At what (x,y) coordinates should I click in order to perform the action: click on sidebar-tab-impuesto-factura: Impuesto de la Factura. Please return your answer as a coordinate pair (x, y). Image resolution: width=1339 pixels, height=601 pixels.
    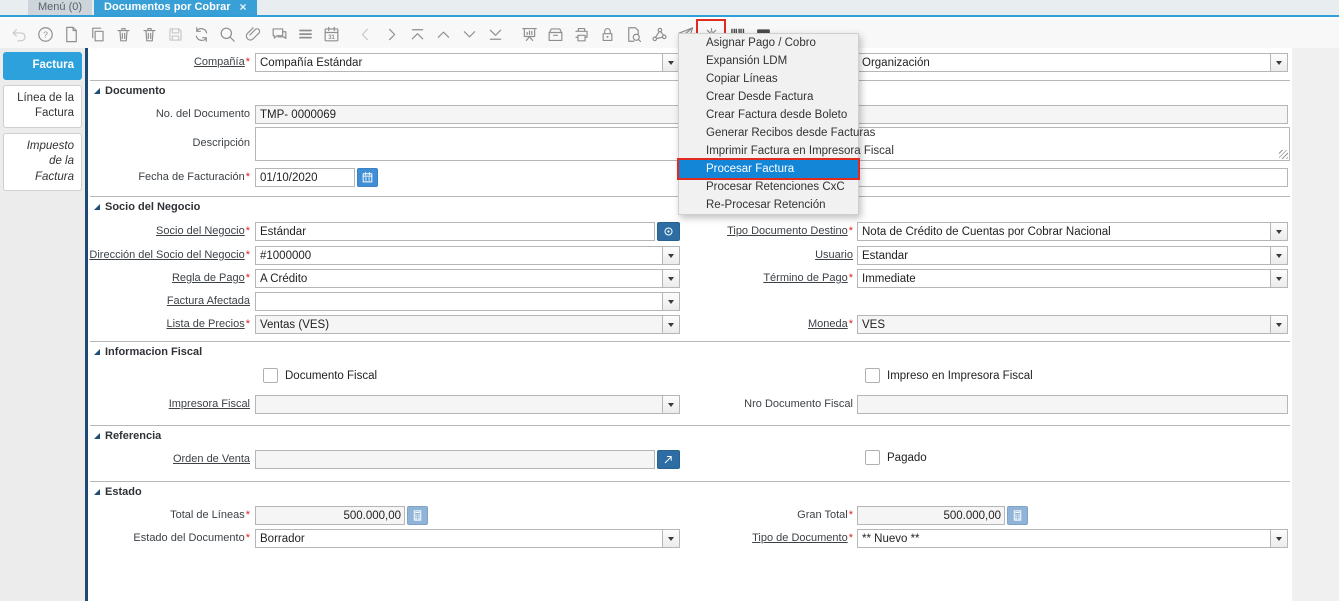
    Looking at the image, I should click on (42, 162).